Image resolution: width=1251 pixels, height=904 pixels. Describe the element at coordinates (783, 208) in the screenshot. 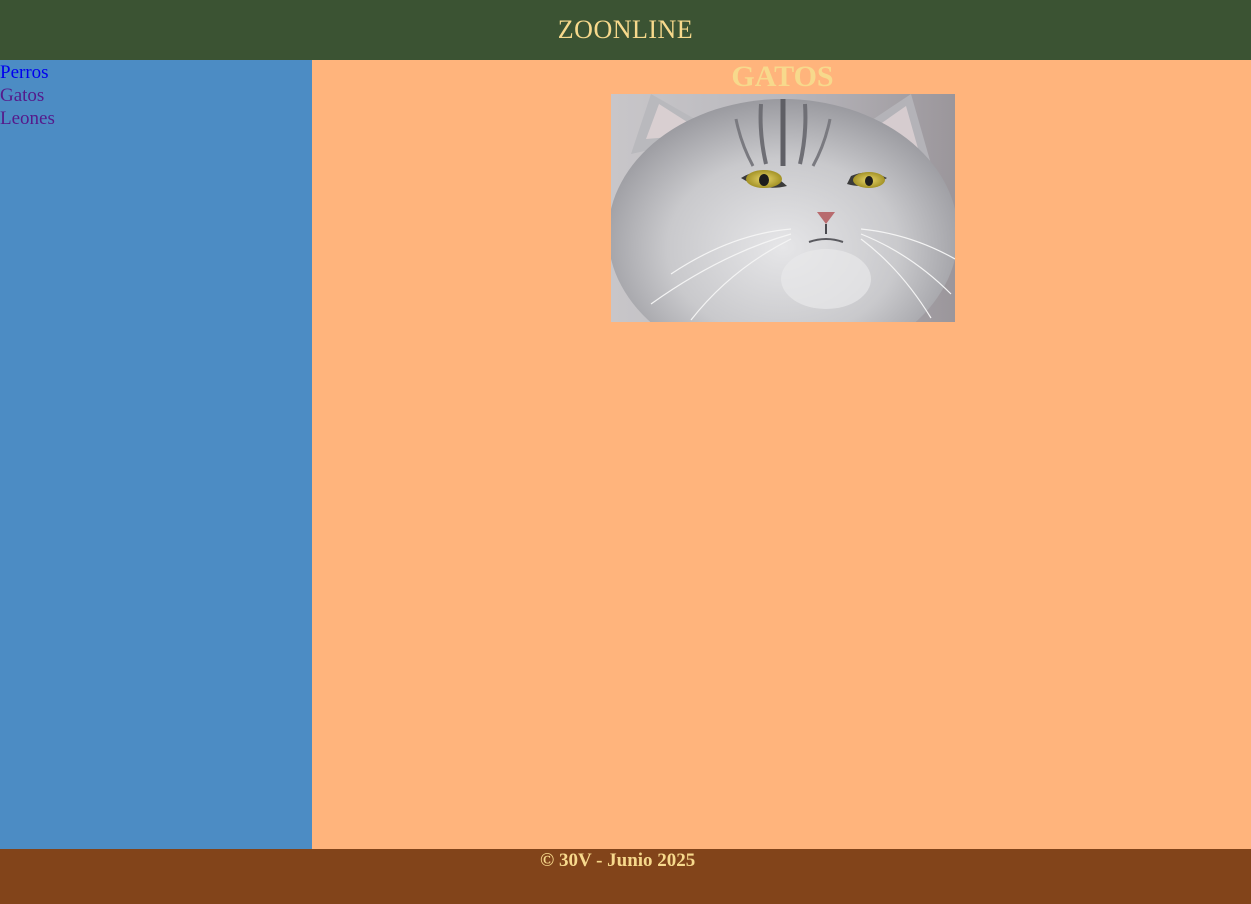

I see `cat-photo` at that location.